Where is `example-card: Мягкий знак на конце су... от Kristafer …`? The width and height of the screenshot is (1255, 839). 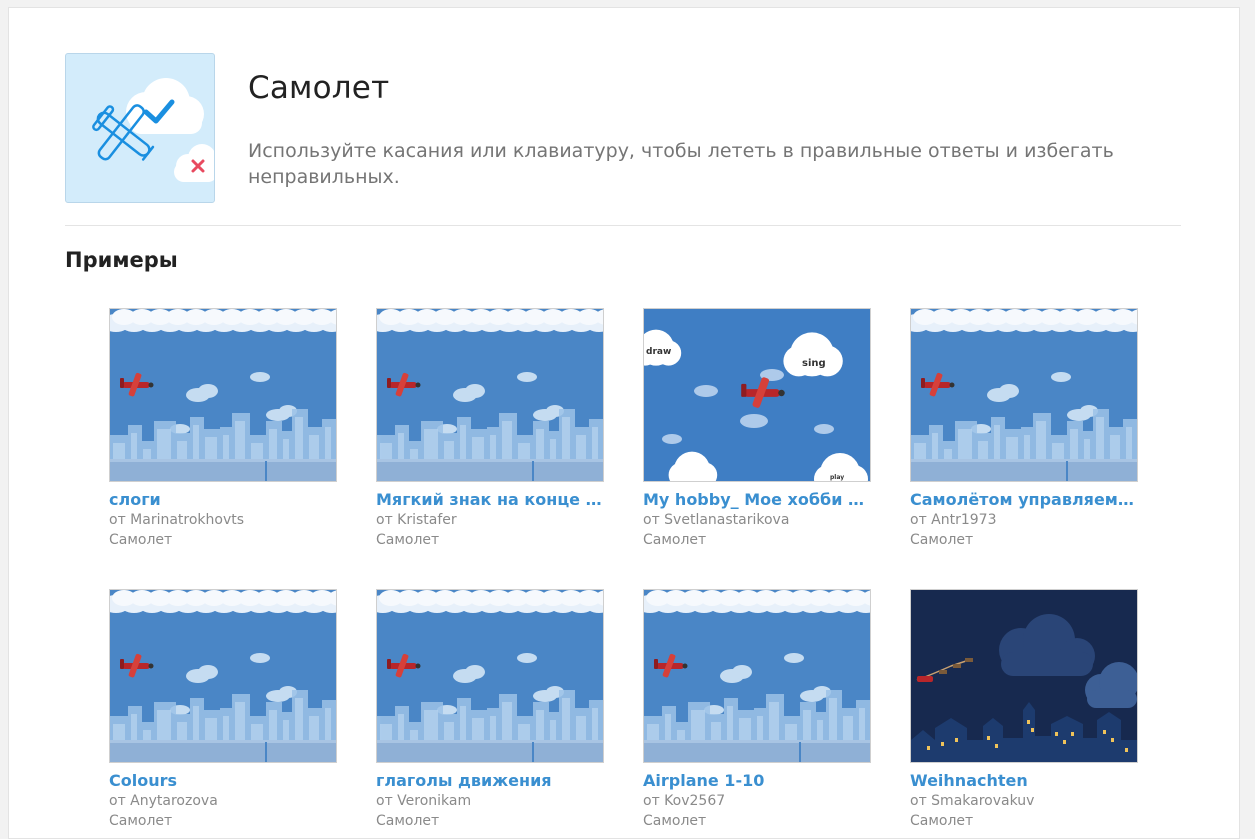
example-card: Мягкий знак на конце су... от Kristafer … is located at coordinates (490, 429).